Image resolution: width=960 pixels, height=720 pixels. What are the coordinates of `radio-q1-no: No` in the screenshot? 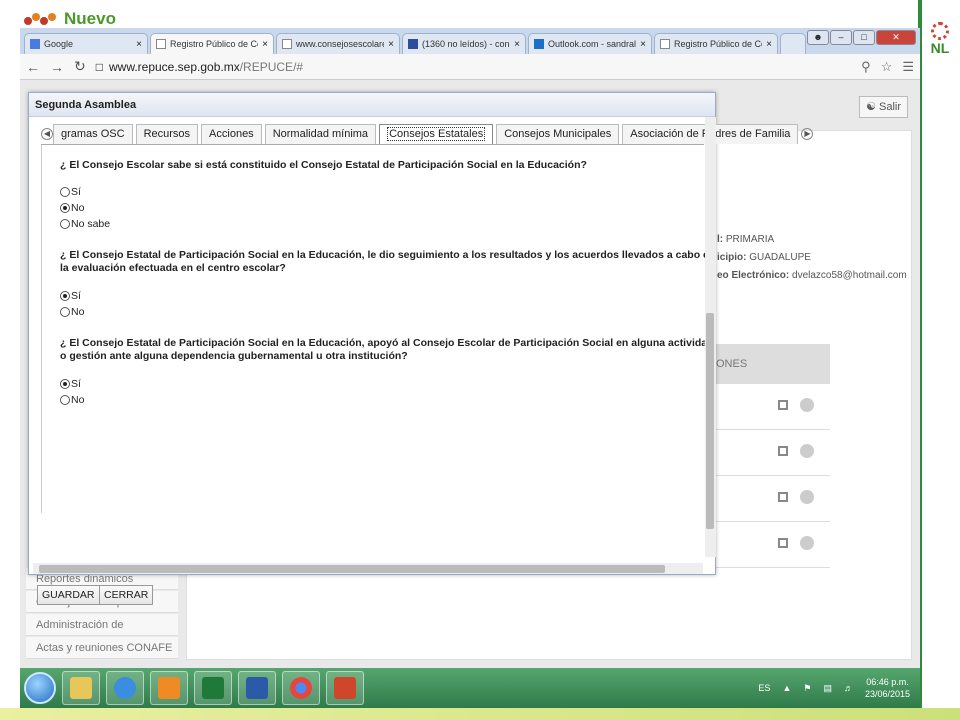 It's located at (72, 208).